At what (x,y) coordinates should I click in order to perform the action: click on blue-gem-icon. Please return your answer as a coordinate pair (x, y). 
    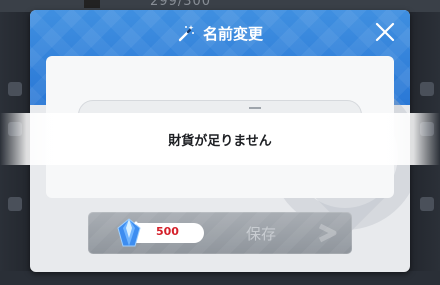
    Looking at the image, I should click on (129, 232).